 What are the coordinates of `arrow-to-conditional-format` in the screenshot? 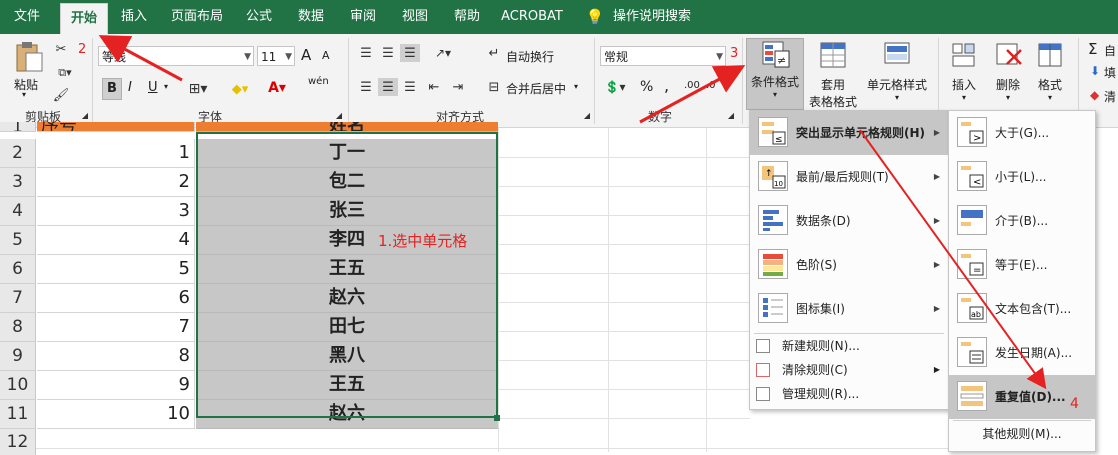 It's located at (692, 94).